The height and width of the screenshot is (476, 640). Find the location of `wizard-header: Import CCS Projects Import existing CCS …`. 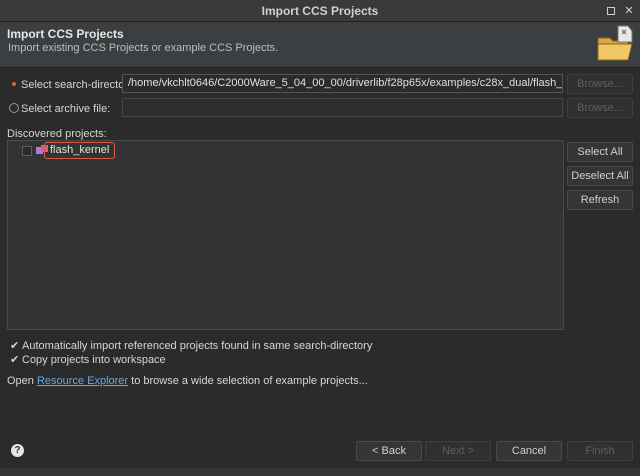

wizard-header: Import CCS Projects Import existing CCS … is located at coordinates (320, 45).